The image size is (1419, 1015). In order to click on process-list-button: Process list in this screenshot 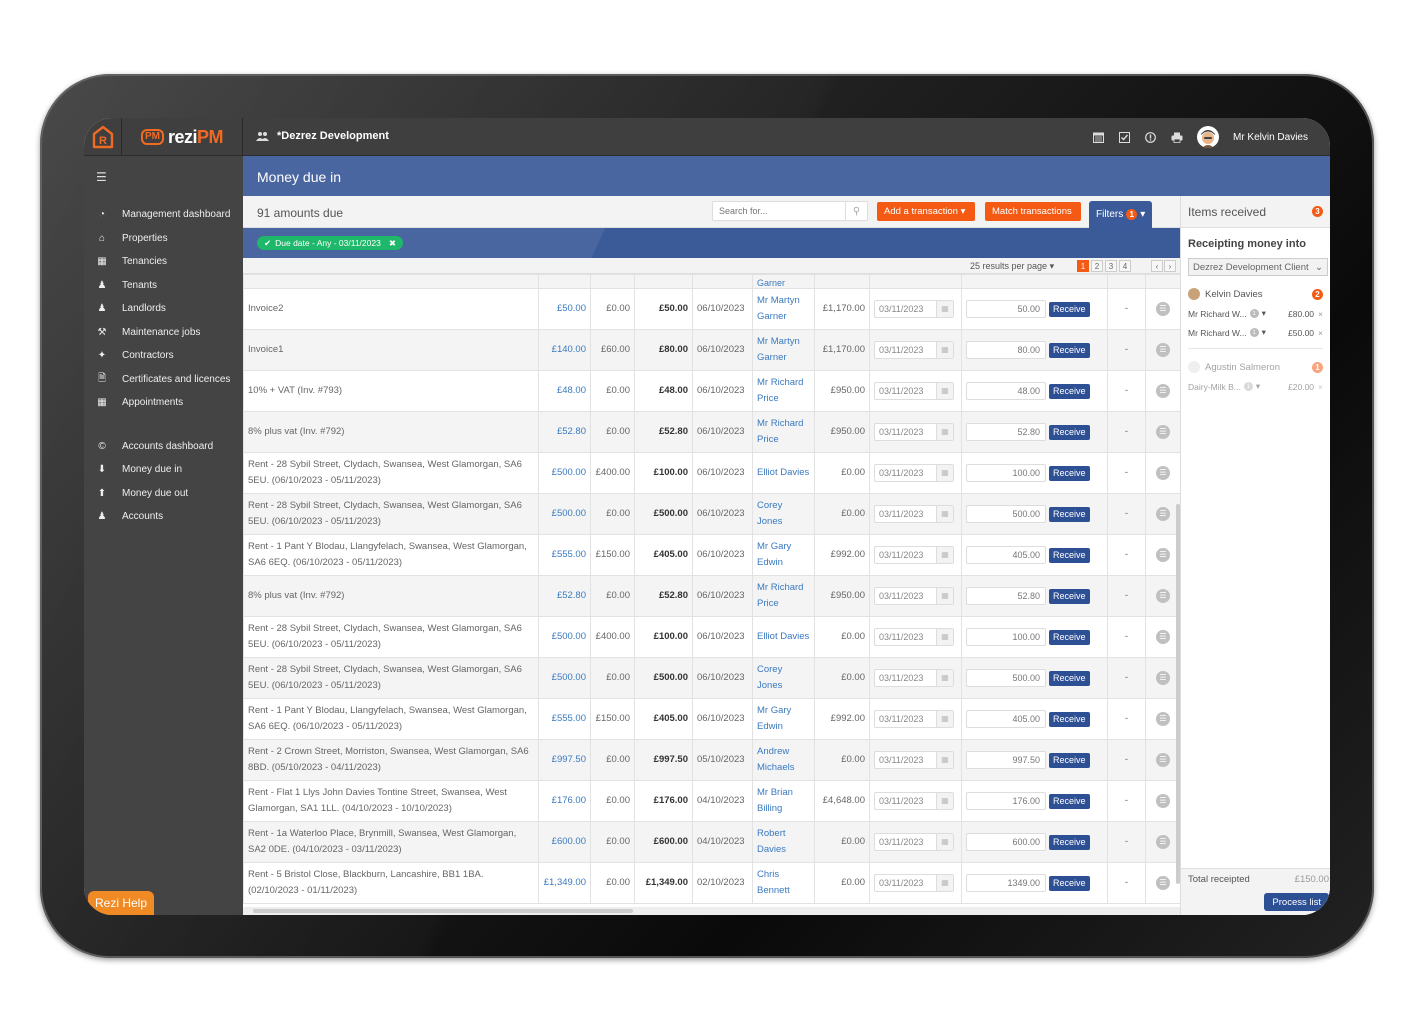, I will do `click(1296, 902)`.